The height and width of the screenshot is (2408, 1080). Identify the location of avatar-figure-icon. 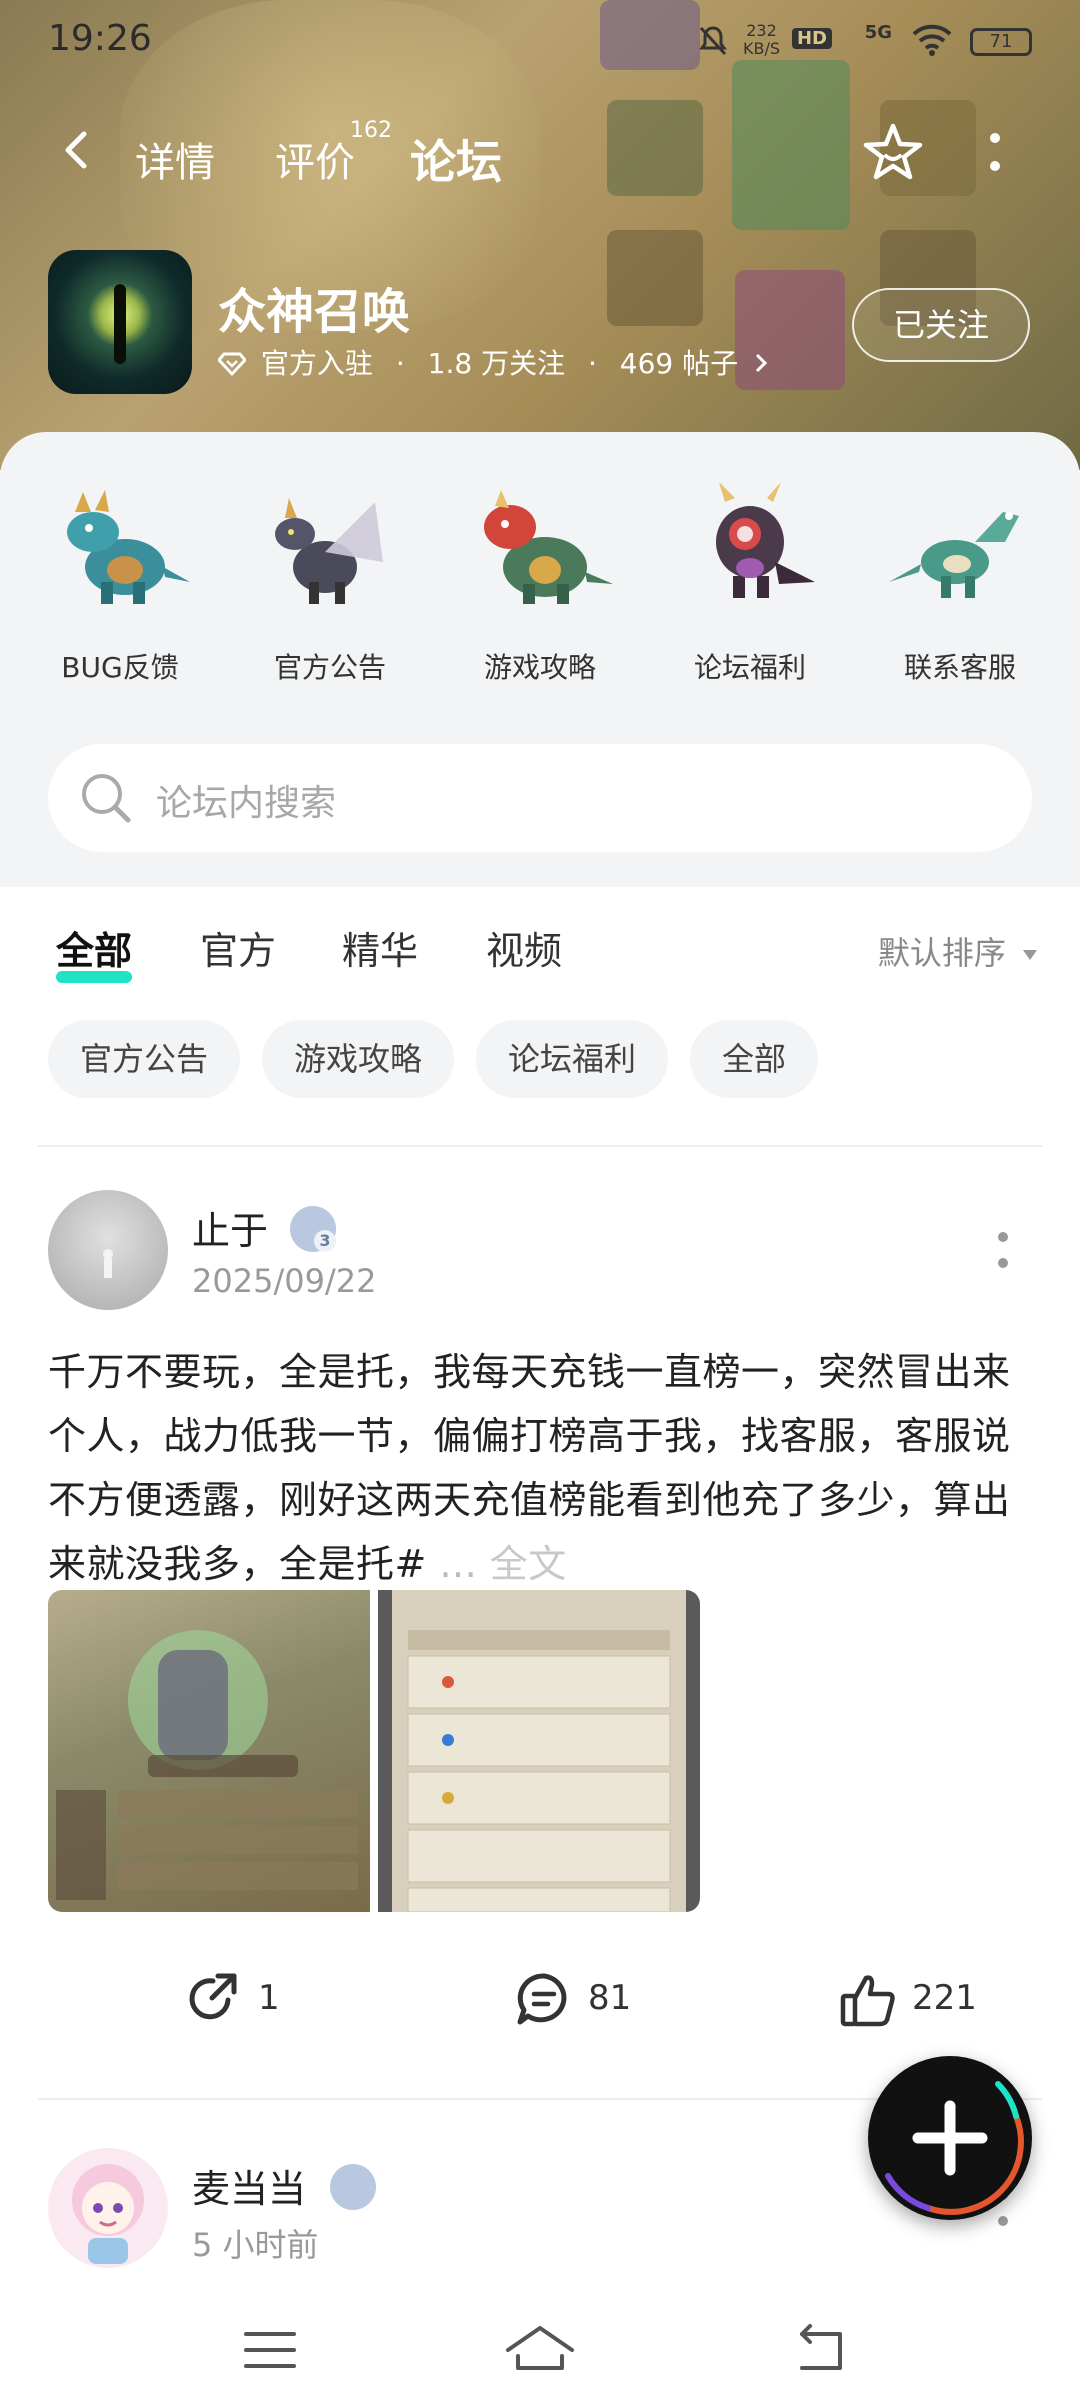
(108, 1263).